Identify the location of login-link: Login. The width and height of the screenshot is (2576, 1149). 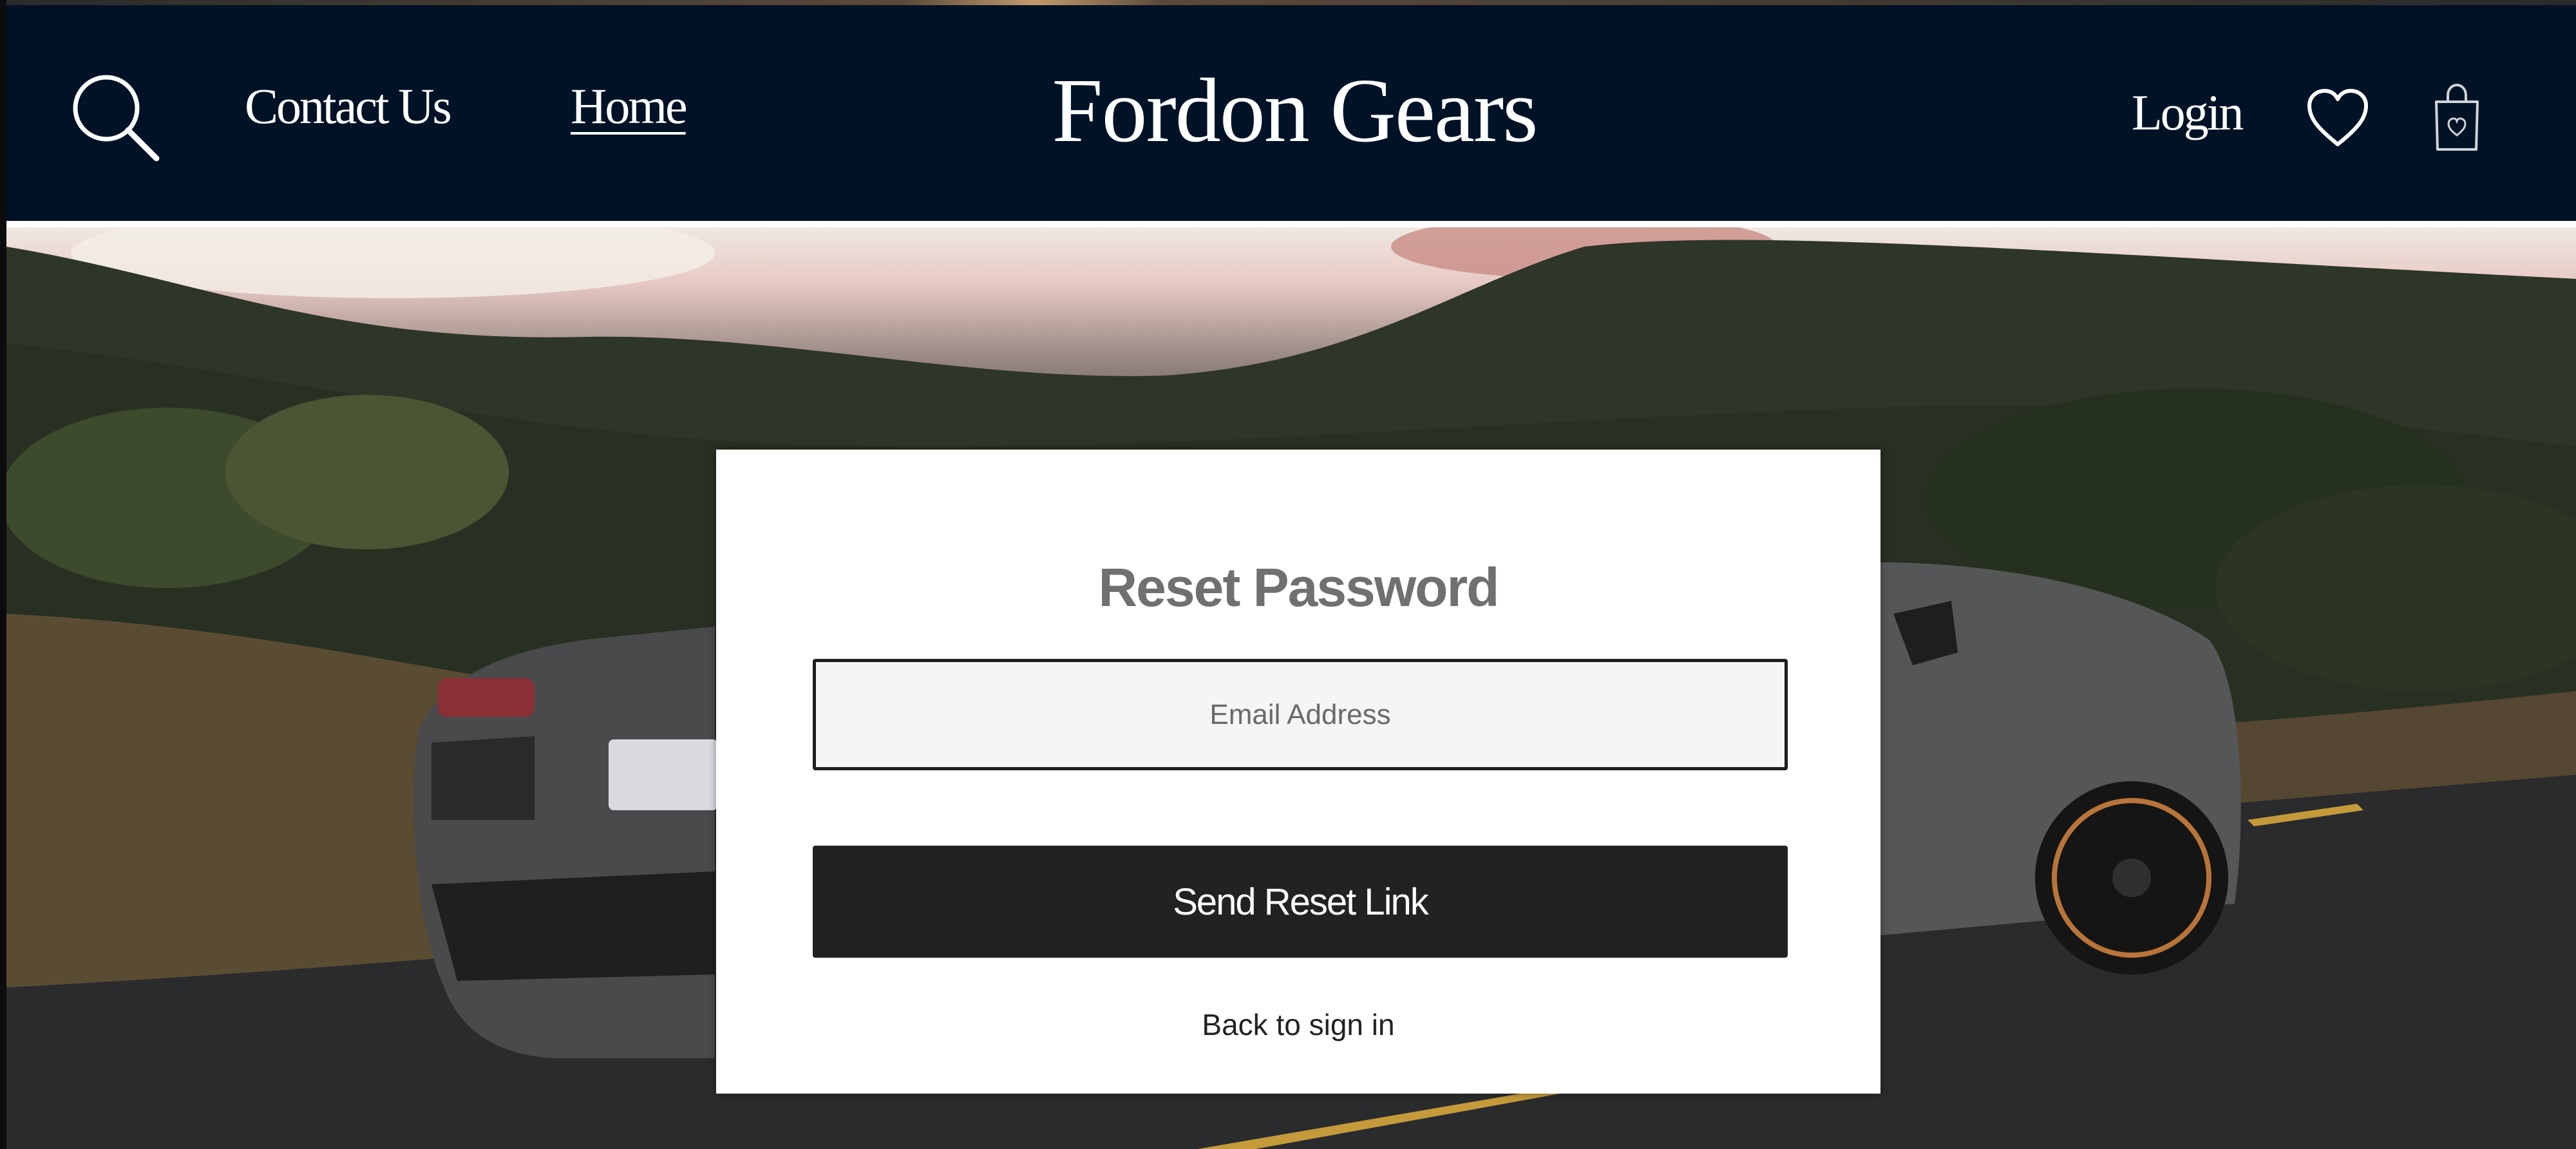
(2188, 113).